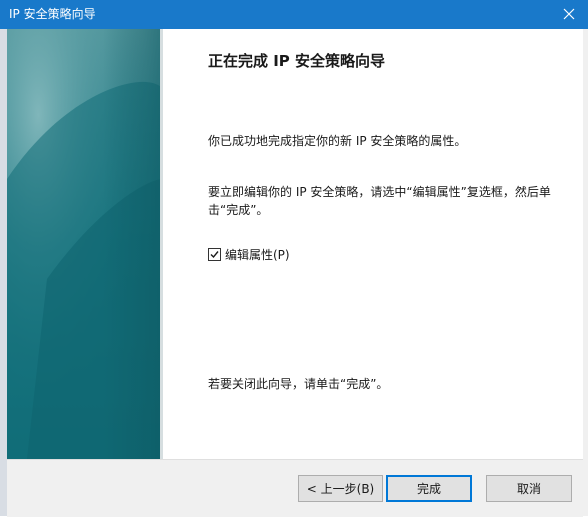  I want to click on back-button: < 上一步(B), so click(340, 488).